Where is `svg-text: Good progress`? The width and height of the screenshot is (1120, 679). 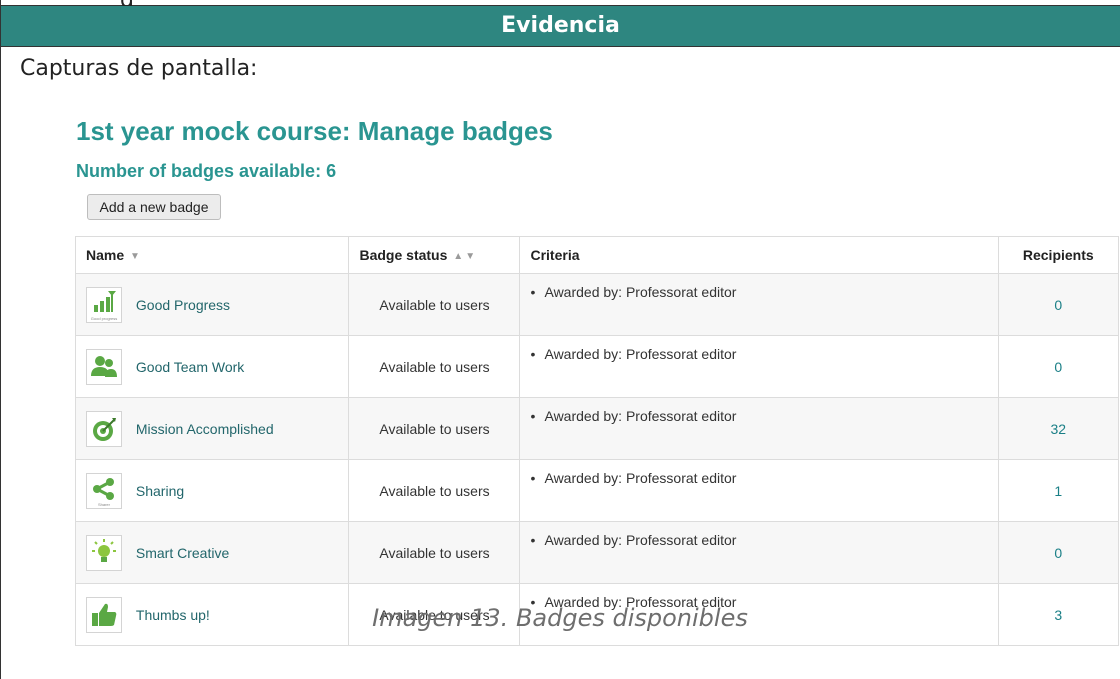 svg-text: Good progress is located at coordinates (104, 318).